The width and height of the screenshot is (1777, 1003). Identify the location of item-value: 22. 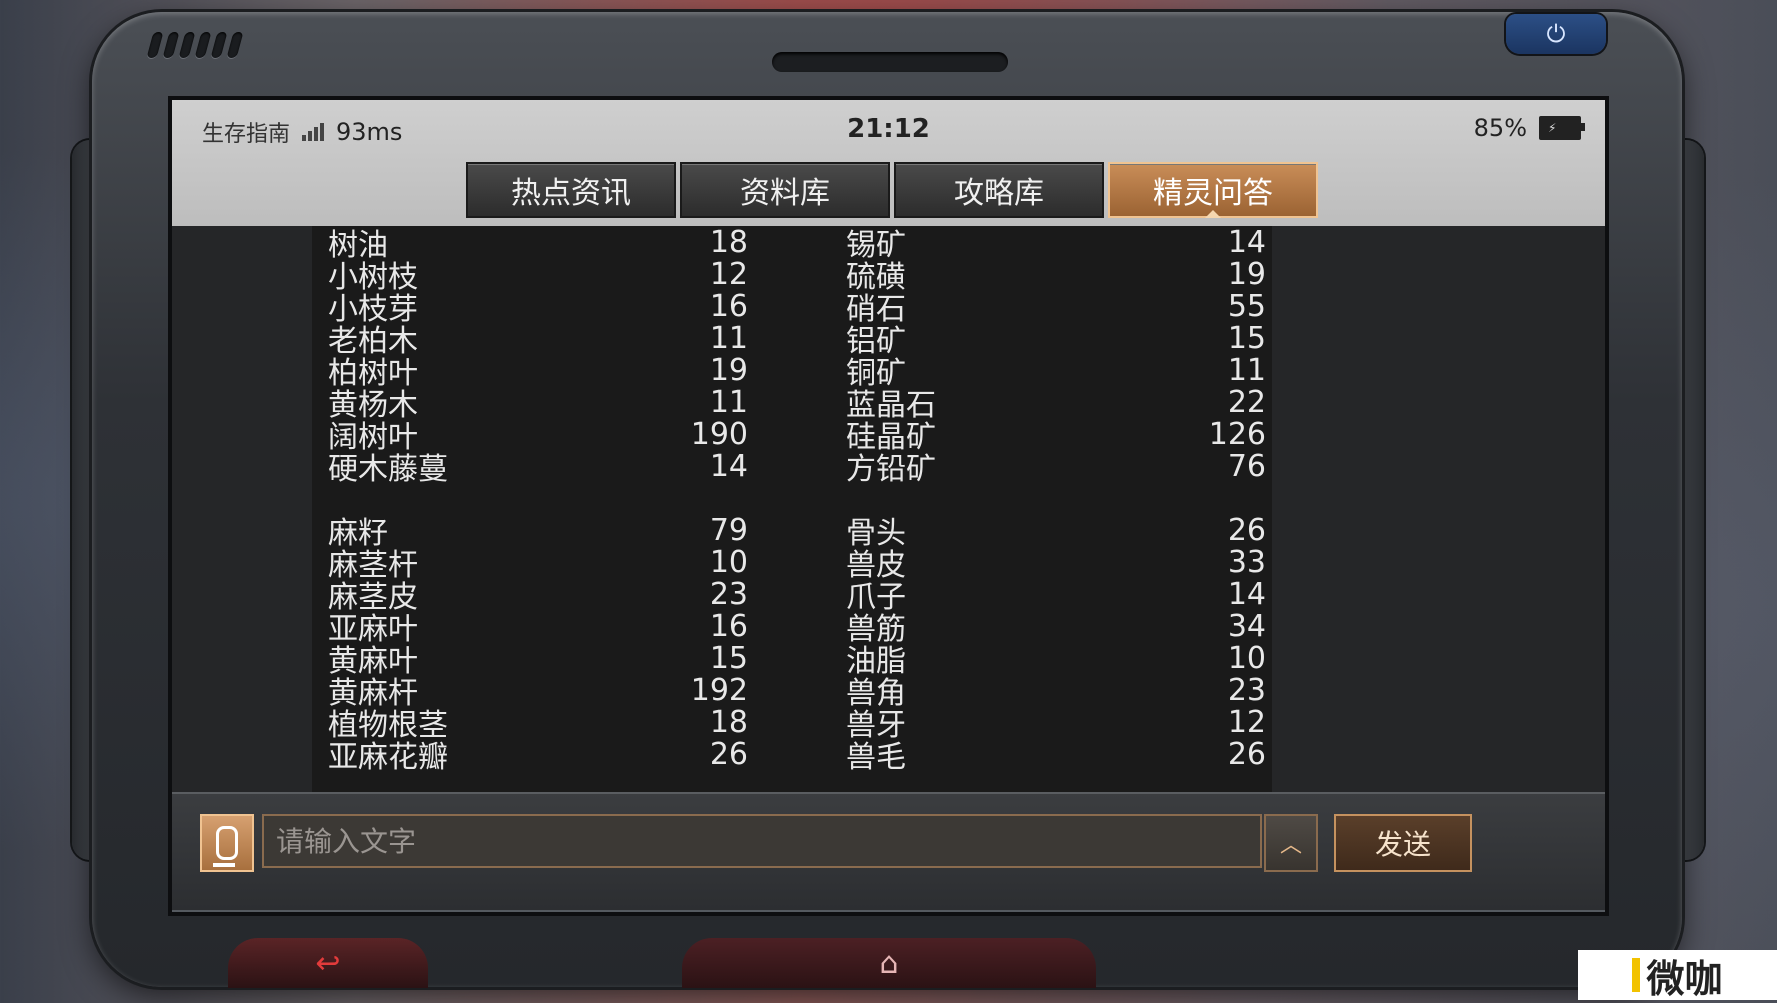
(1246, 402).